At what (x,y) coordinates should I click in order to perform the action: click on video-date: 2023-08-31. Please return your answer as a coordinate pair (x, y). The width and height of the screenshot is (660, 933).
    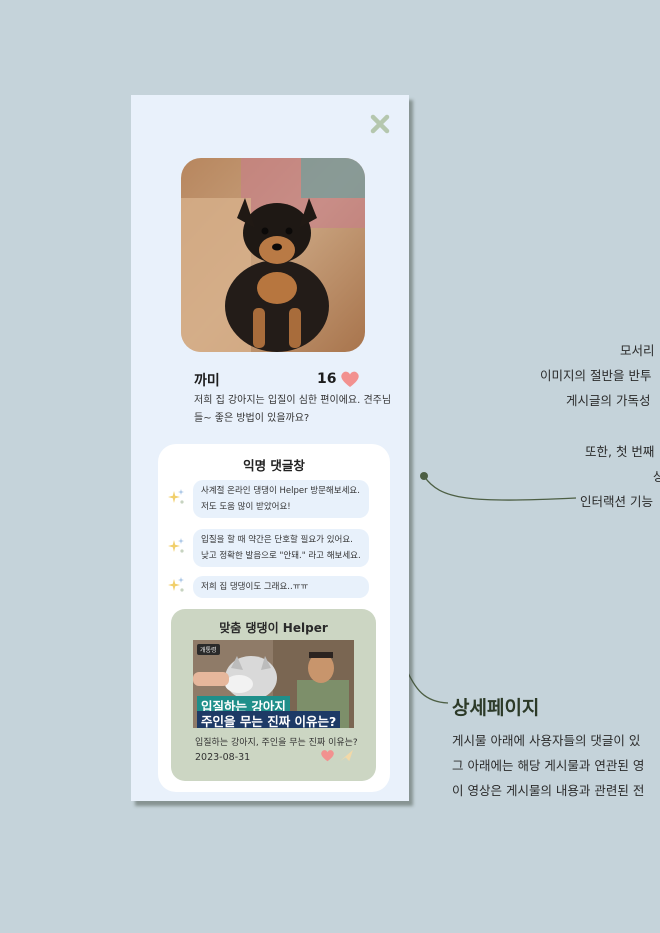
    Looking at the image, I should click on (223, 757).